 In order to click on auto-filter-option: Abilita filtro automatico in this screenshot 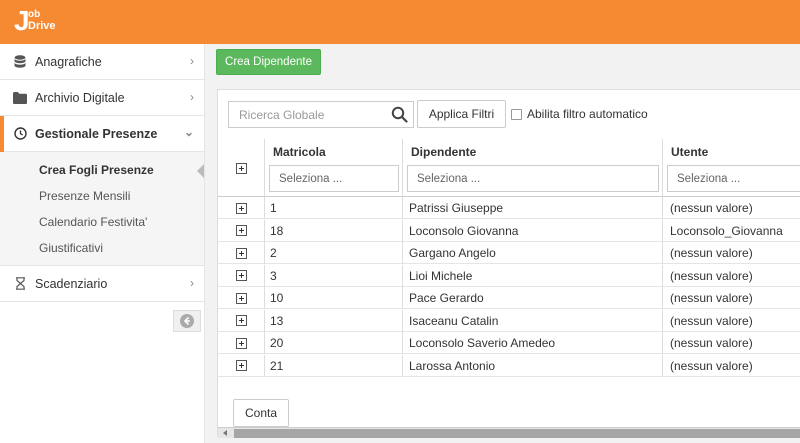, I will do `click(579, 114)`.